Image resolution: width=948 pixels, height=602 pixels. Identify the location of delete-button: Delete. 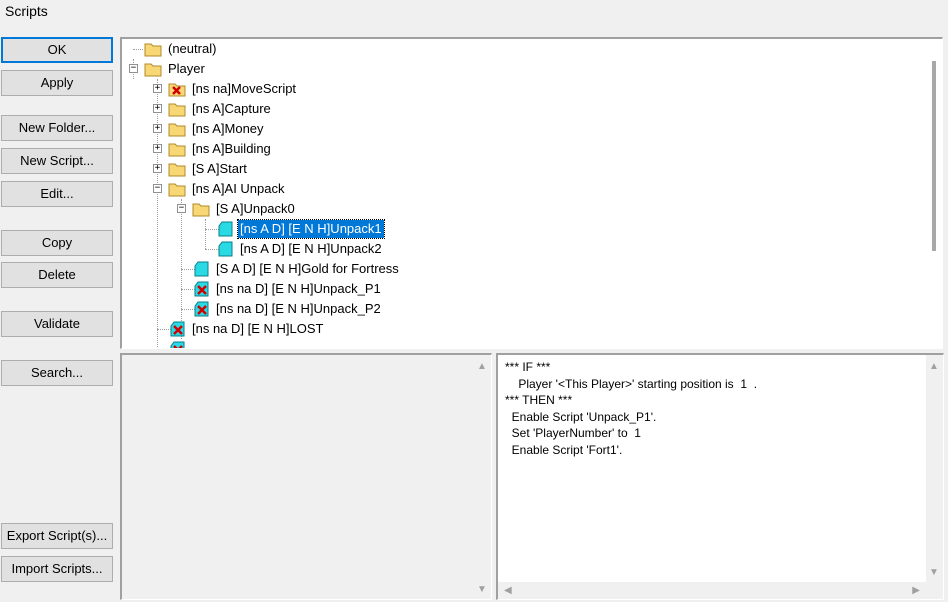
(57, 275).